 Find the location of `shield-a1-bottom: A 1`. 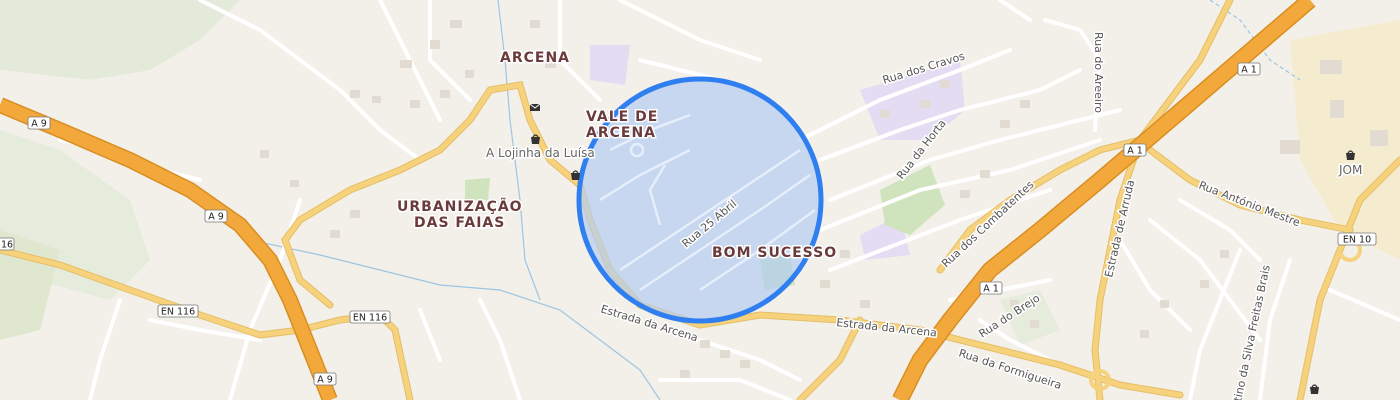

shield-a1-bottom: A 1 is located at coordinates (991, 288).